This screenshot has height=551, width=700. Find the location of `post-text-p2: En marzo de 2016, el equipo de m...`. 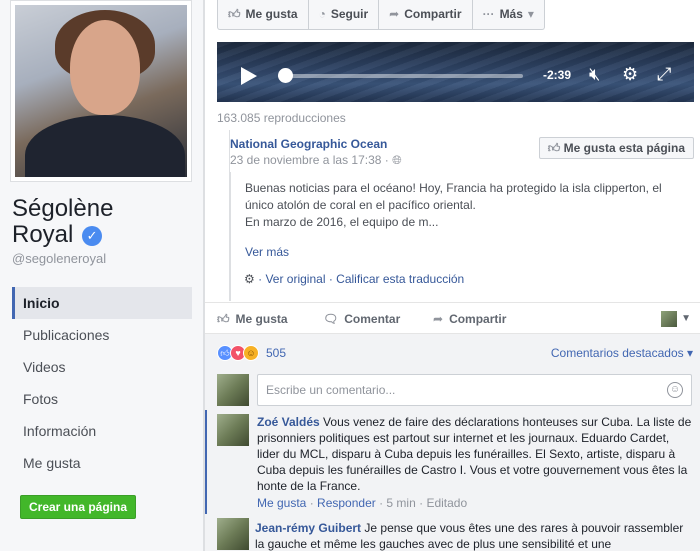

post-text-p2: En marzo de 2016, el equipo de m... is located at coordinates (342, 222).